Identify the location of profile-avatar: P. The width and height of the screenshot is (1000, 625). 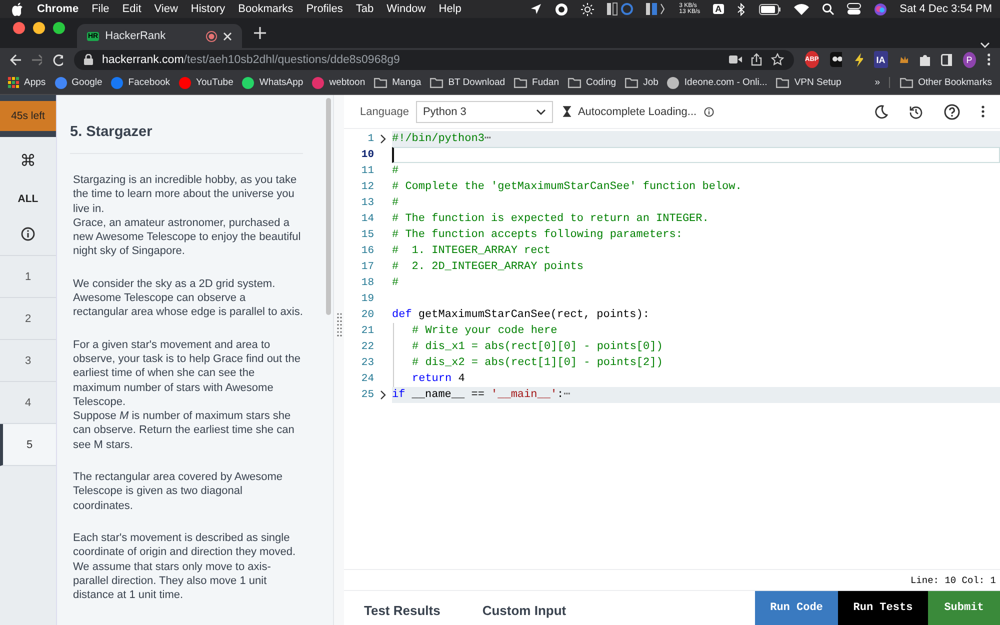
(969, 60).